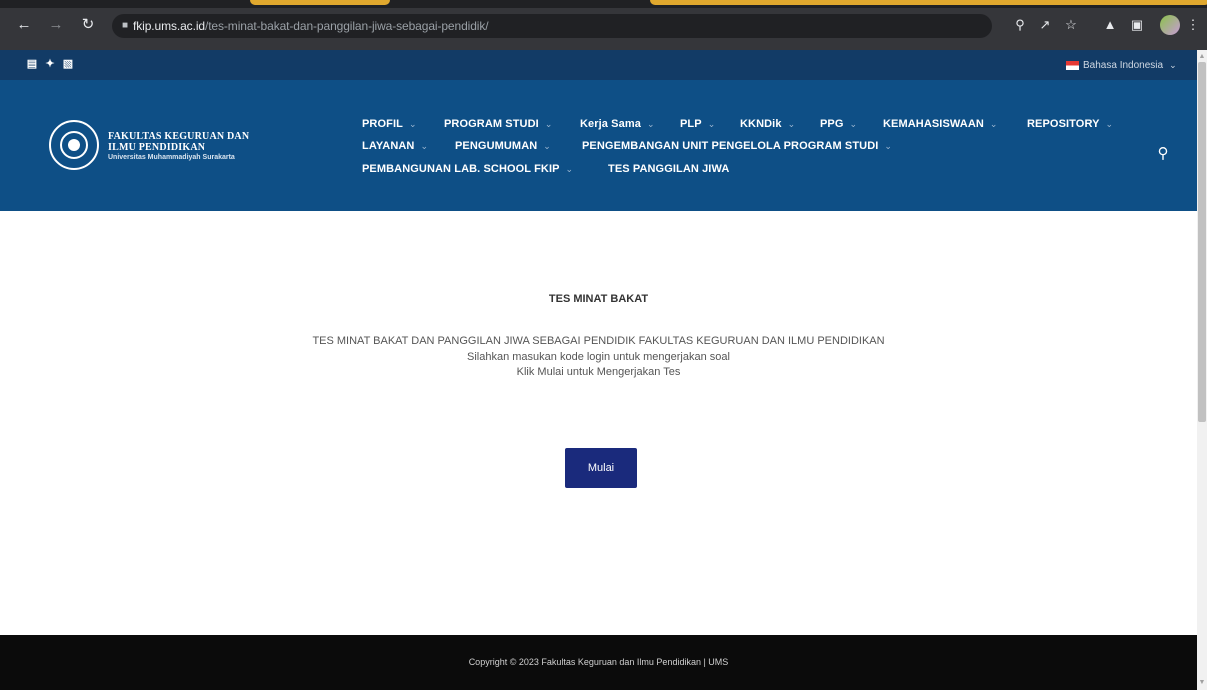  Describe the element at coordinates (88, 25) in the screenshot. I see `reload-icon: ↻` at that location.